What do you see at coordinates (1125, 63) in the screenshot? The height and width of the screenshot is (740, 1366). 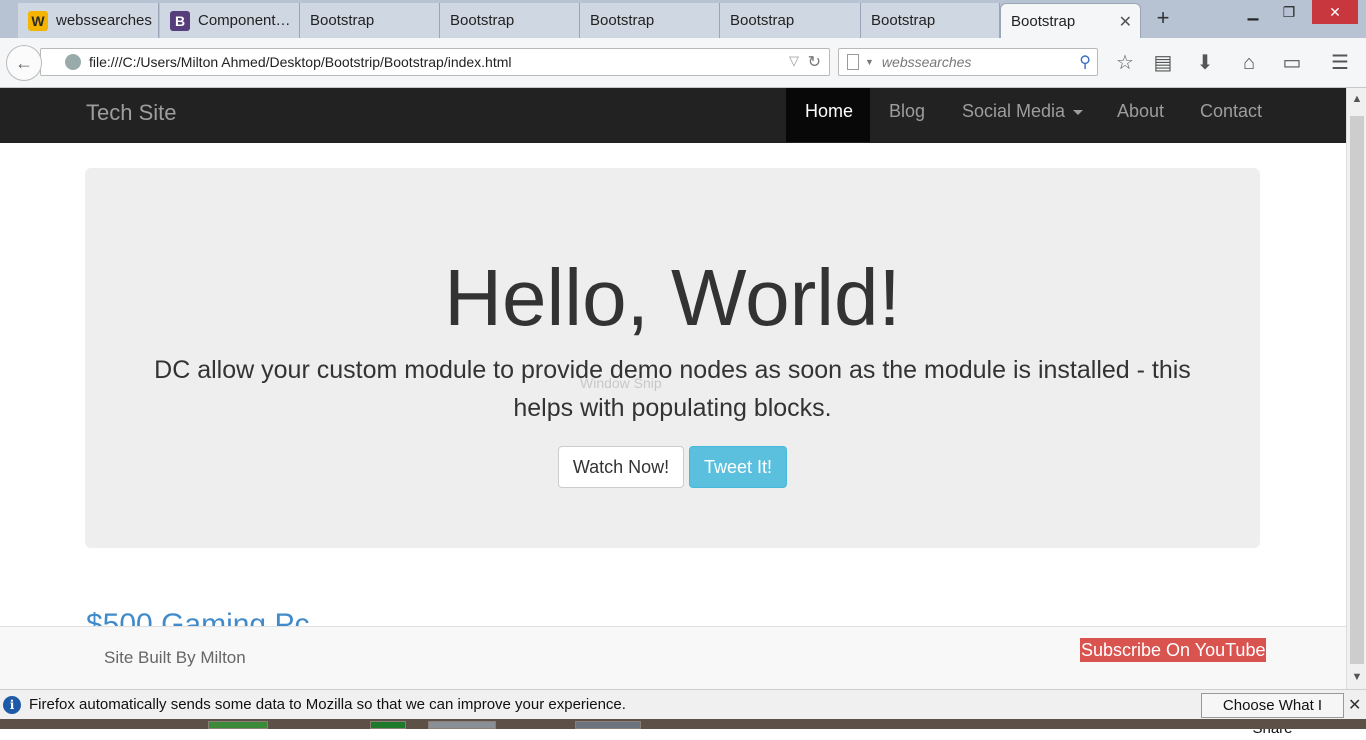 I see `bookmark-star-icon: ☆` at bounding box center [1125, 63].